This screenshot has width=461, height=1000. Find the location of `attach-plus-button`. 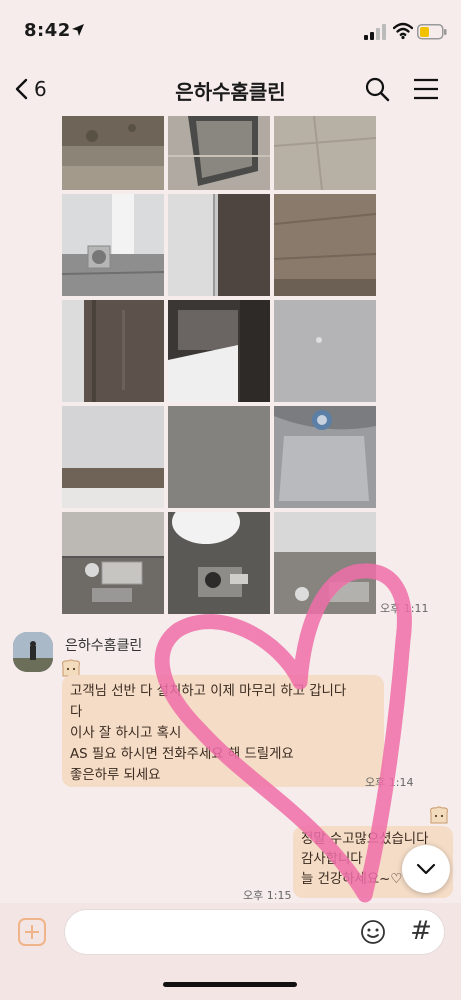

attach-plus-button is located at coordinates (32, 932).